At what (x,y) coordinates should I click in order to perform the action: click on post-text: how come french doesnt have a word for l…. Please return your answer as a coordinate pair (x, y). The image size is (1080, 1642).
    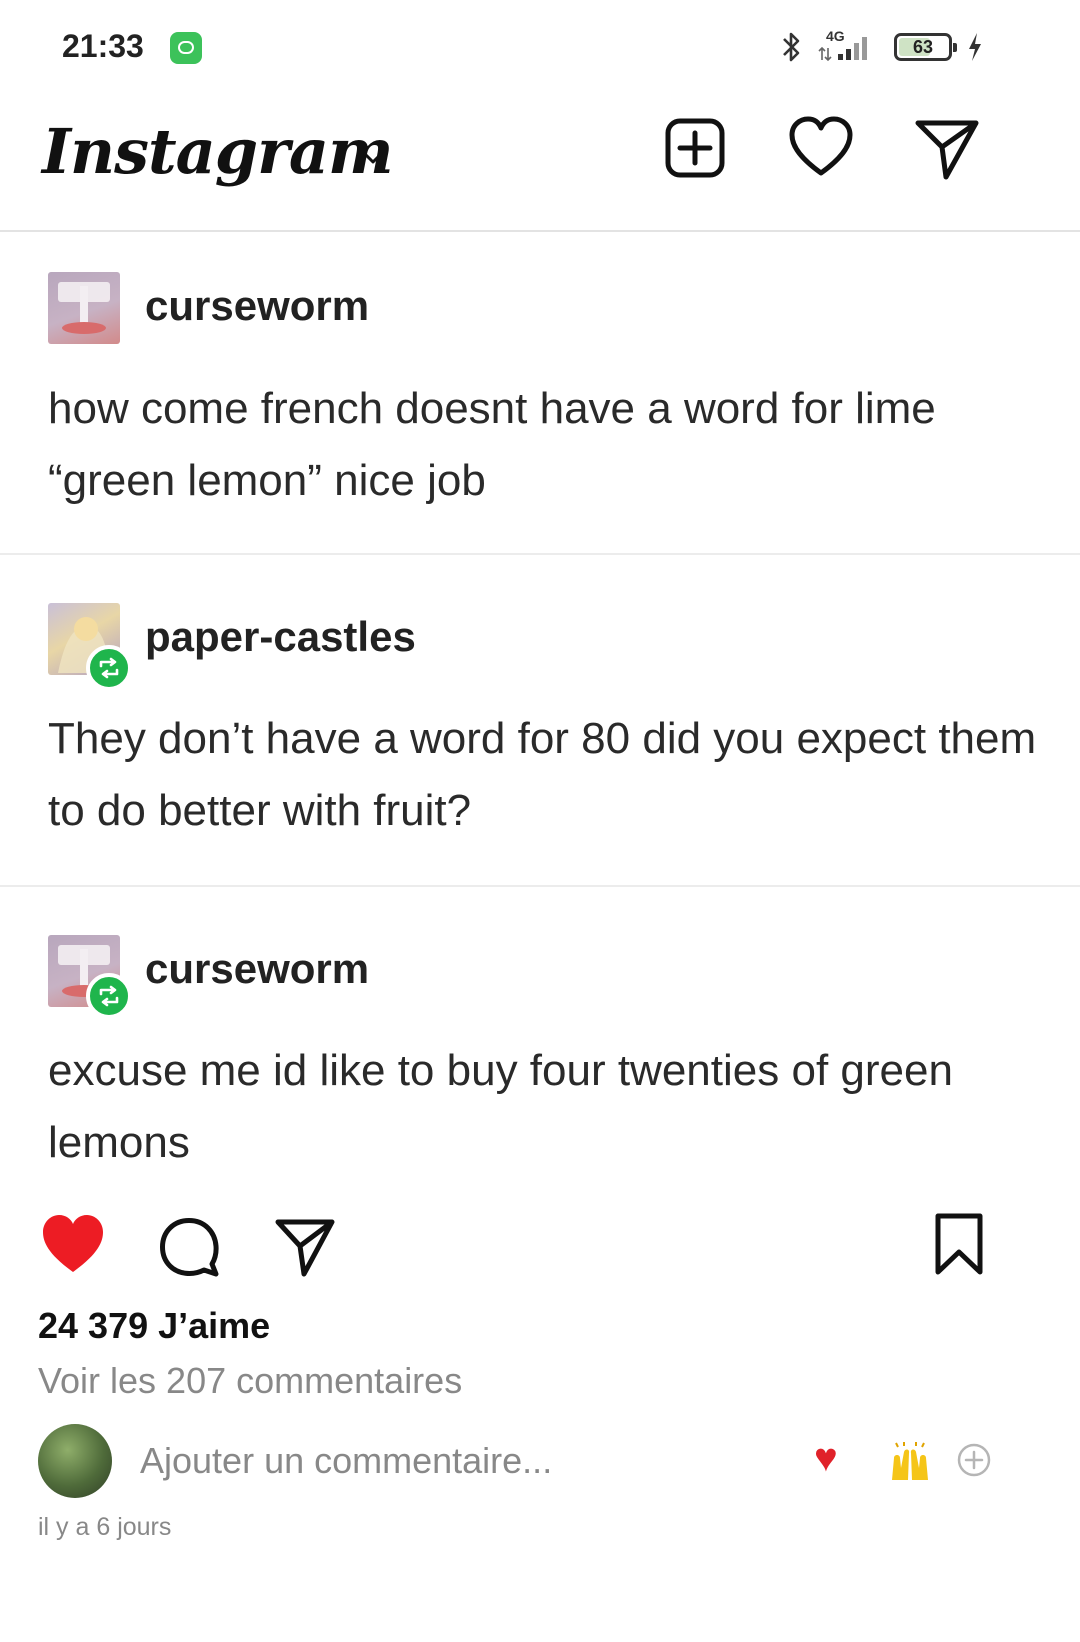
    Looking at the image, I should click on (492, 444).